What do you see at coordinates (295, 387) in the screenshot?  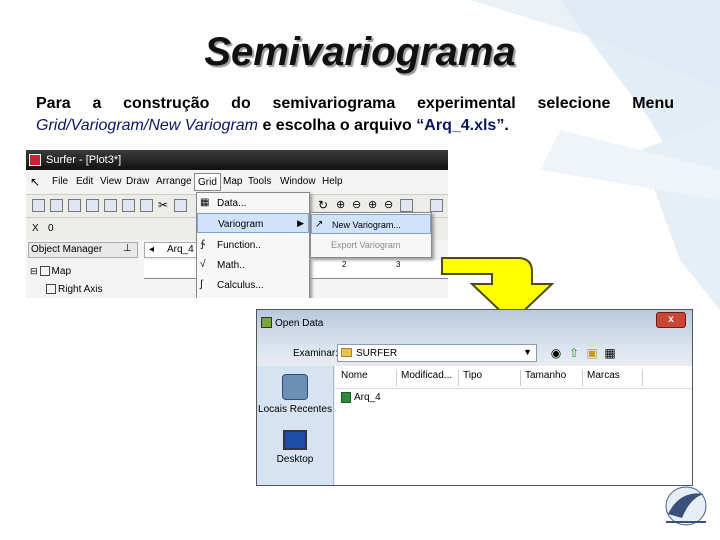 I see `recent-places-icon` at bounding box center [295, 387].